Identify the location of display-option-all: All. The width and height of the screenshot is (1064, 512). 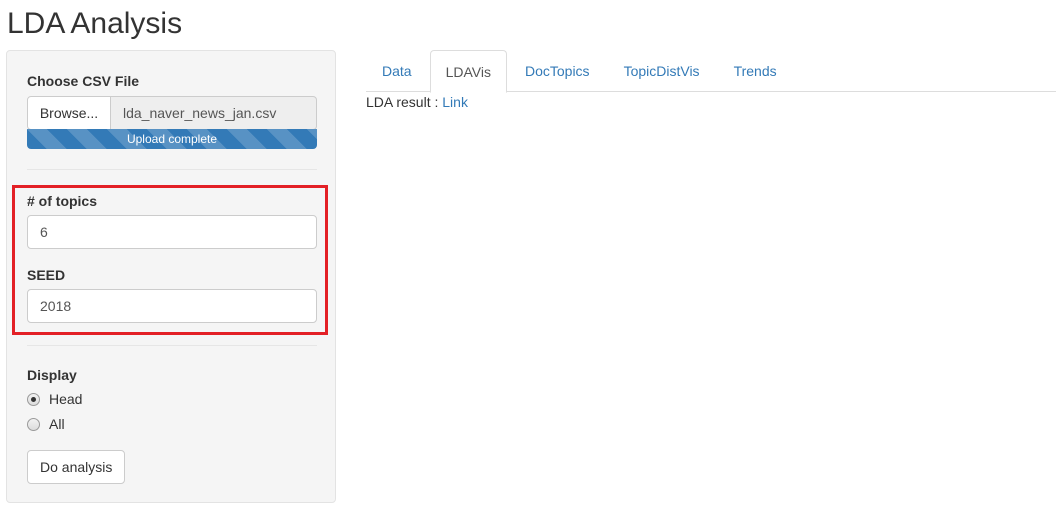
(46, 424).